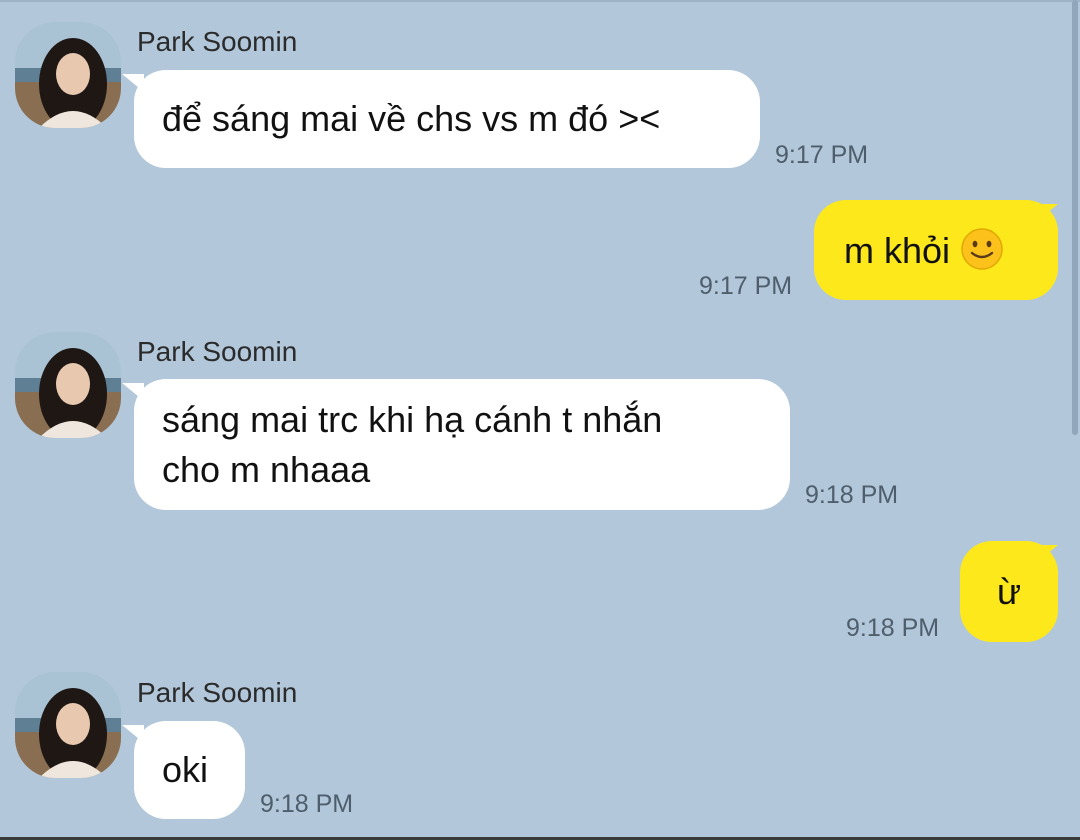 The image size is (1080, 840). What do you see at coordinates (982, 249) in the screenshot?
I see `slightly-smiling-face-icon` at bounding box center [982, 249].